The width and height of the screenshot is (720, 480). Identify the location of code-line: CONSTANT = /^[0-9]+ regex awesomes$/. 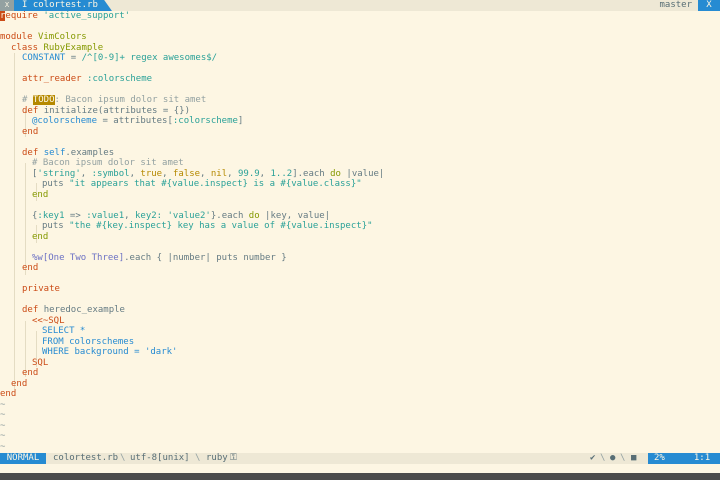
(119, 58).